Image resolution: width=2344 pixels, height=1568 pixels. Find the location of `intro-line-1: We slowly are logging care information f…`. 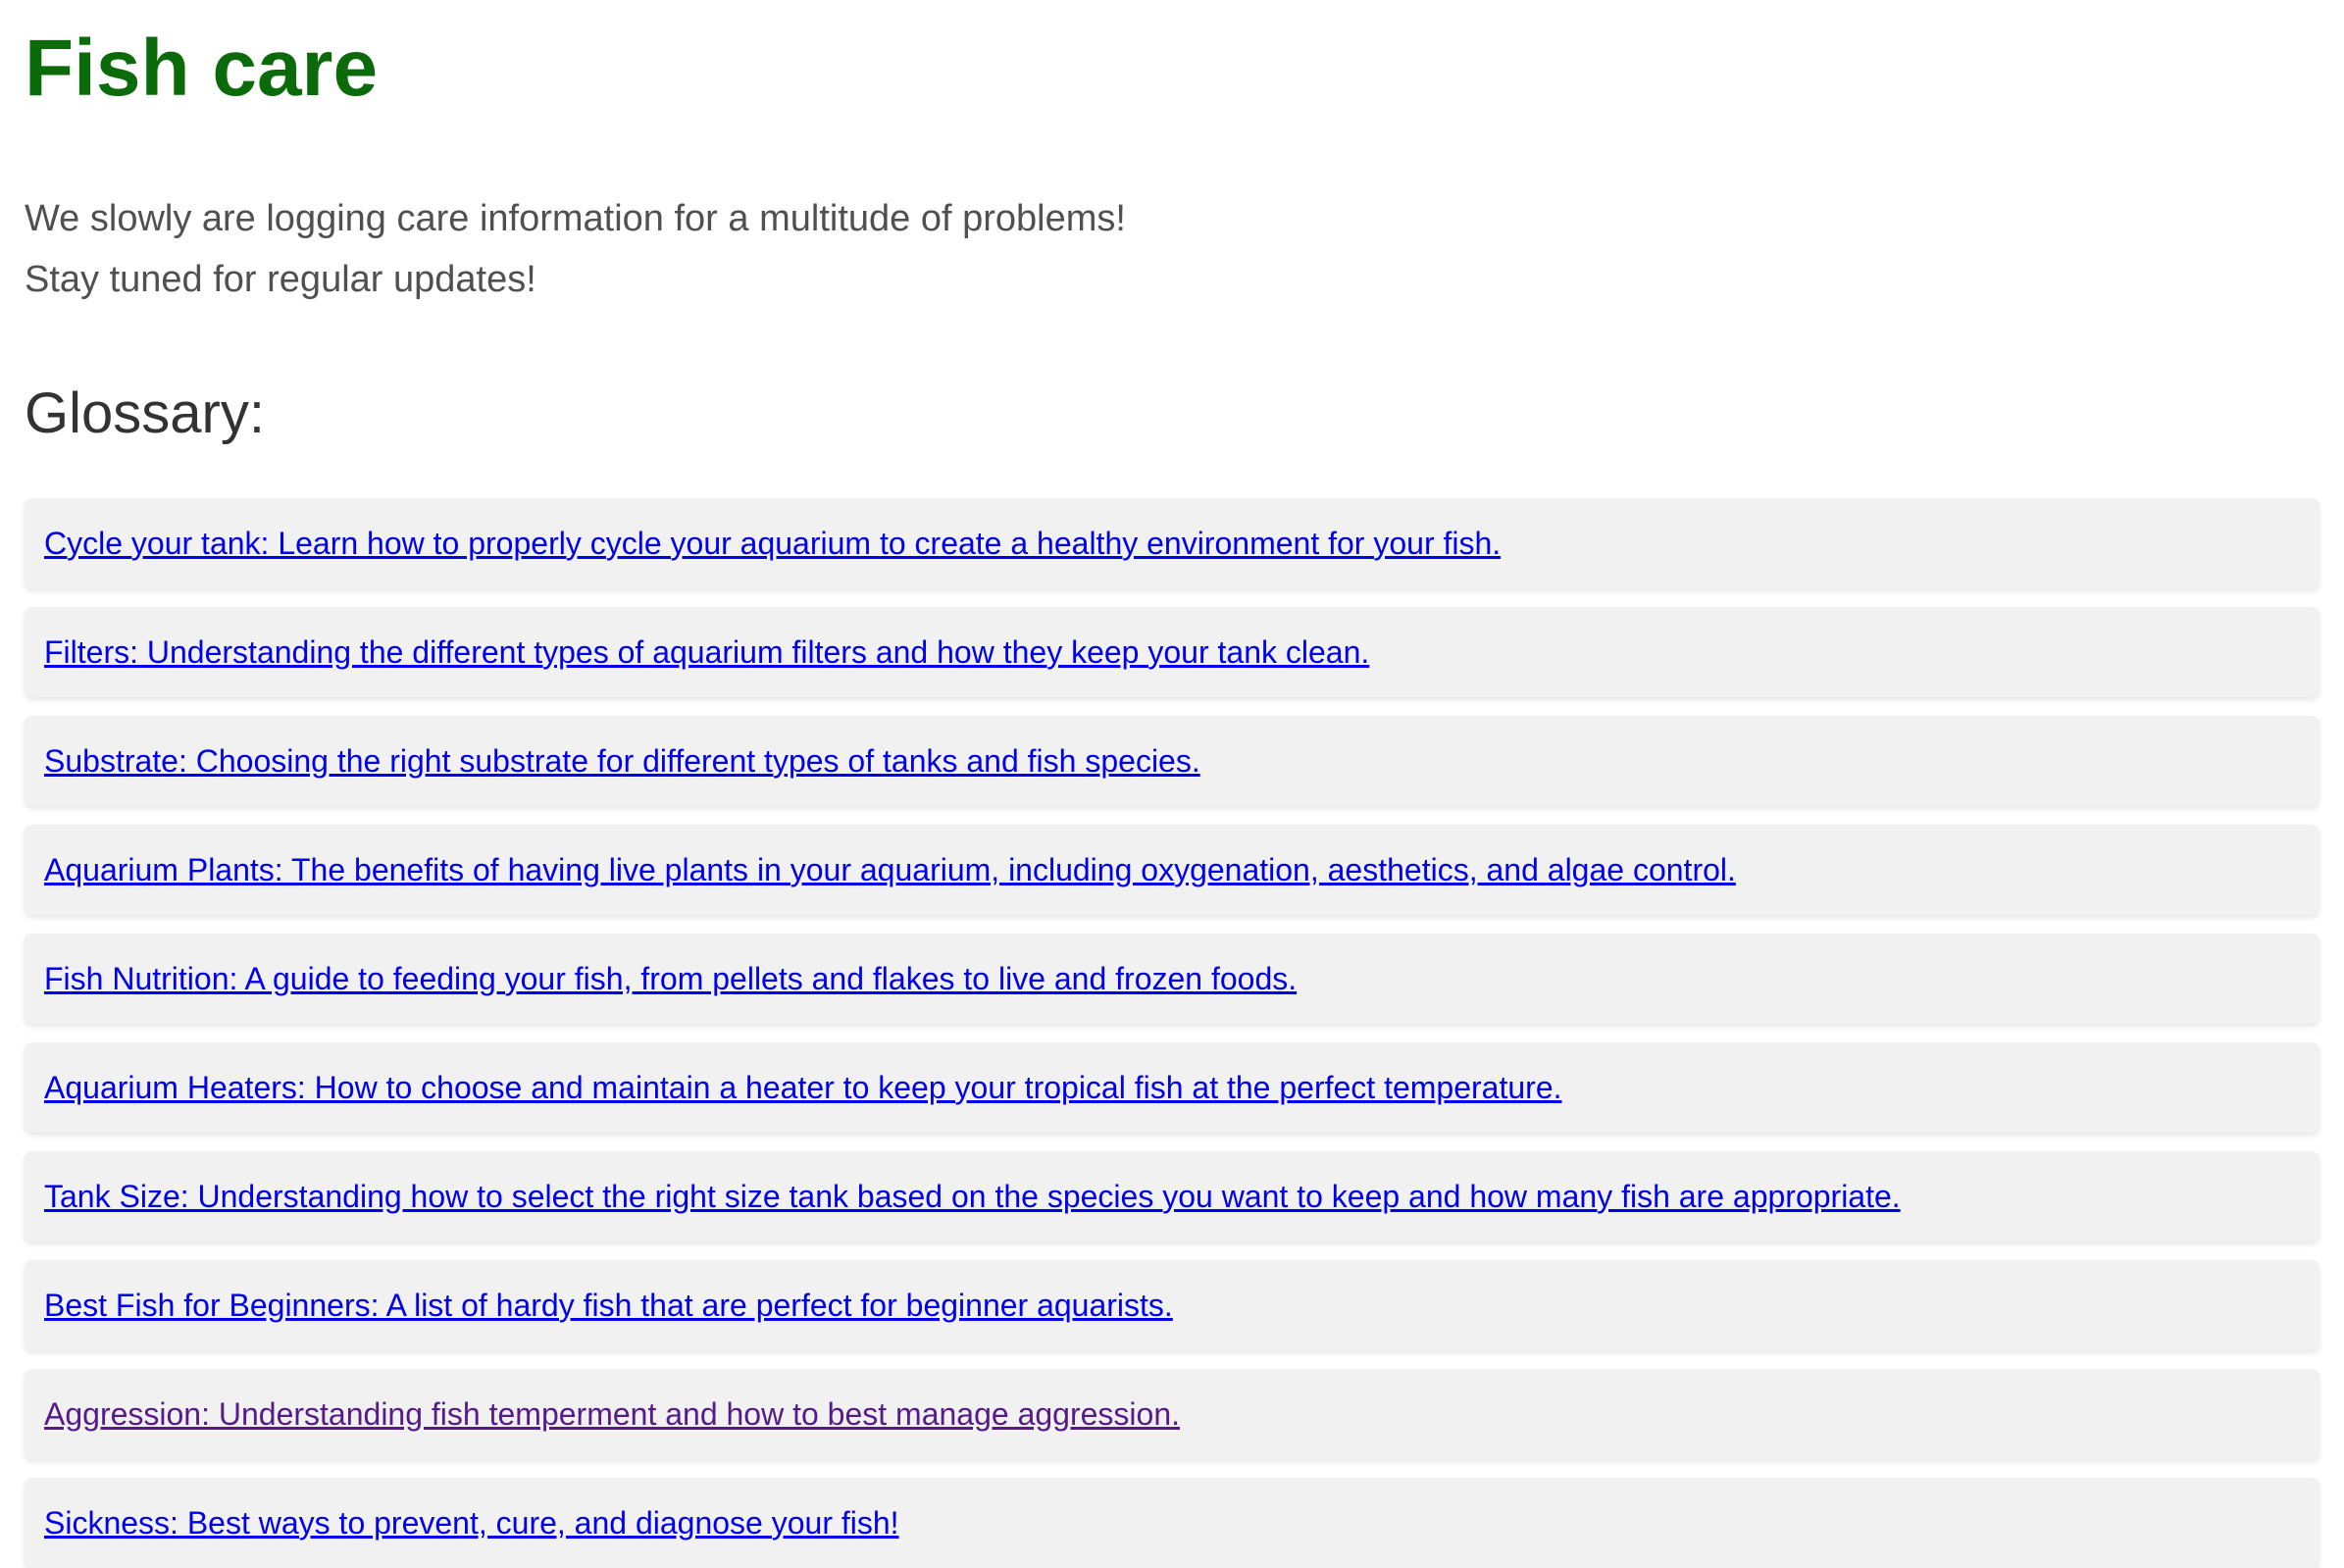

intro-line-1: We slowly are logging care information f… is located at coordinates (575, 218).